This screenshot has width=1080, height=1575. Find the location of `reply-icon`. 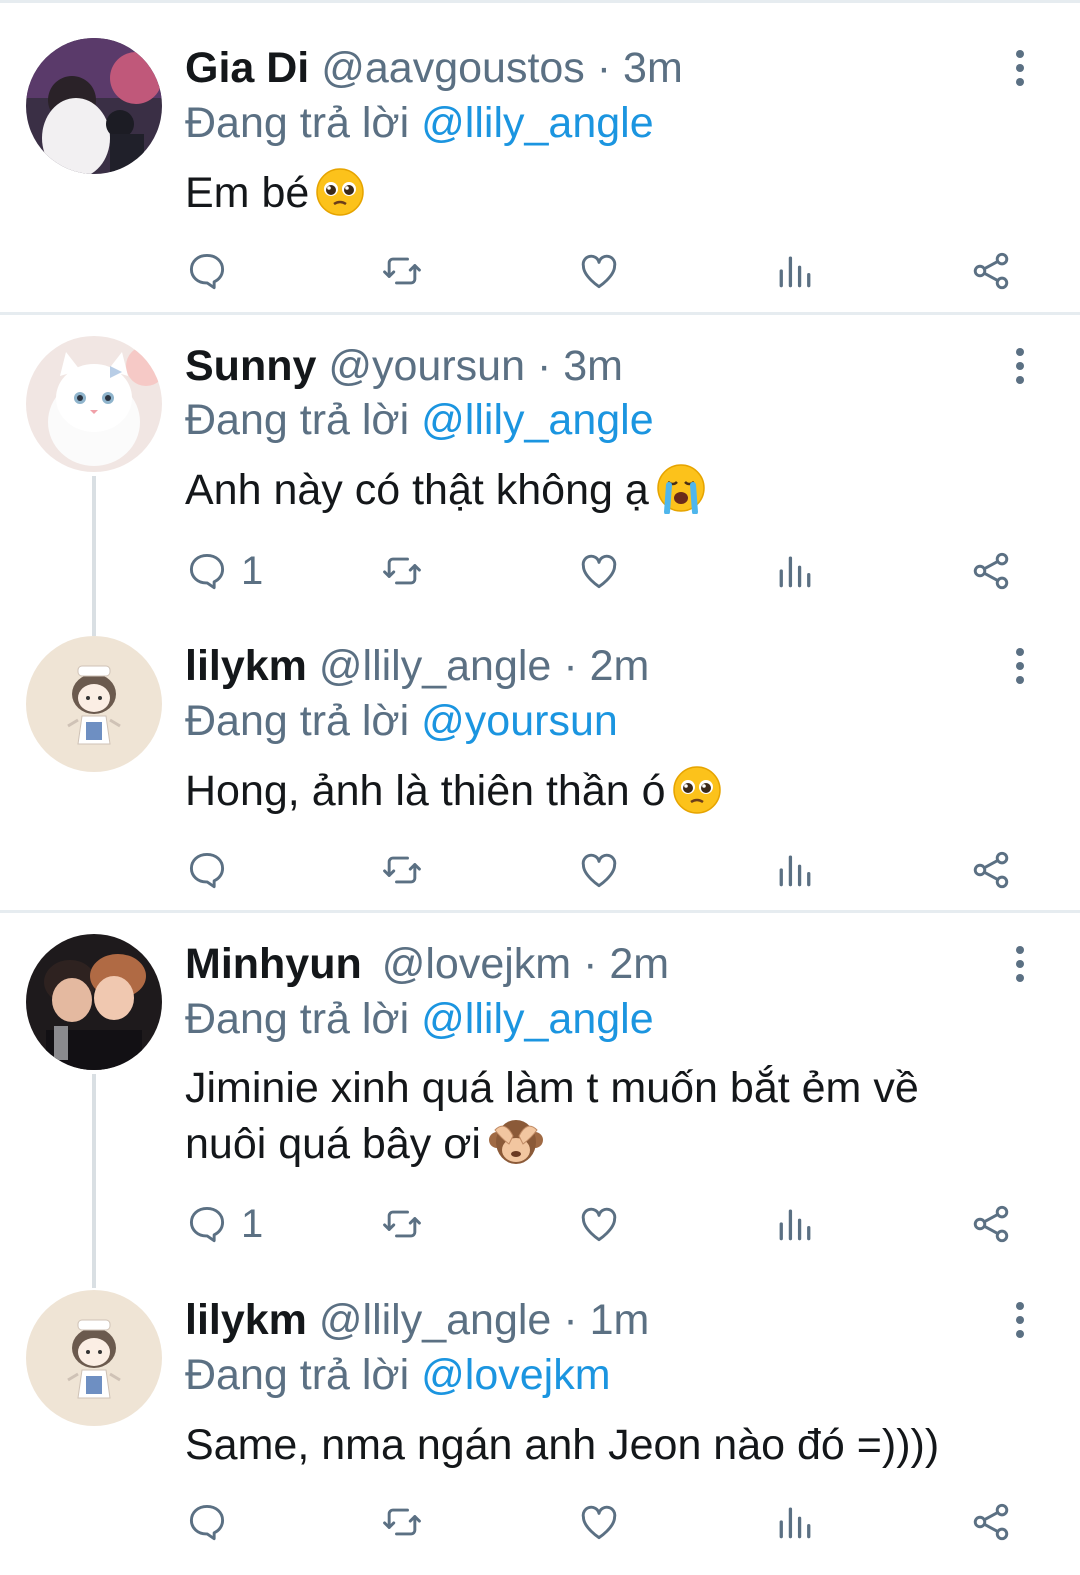

reply-icon is located at coordinates (207, 1224).